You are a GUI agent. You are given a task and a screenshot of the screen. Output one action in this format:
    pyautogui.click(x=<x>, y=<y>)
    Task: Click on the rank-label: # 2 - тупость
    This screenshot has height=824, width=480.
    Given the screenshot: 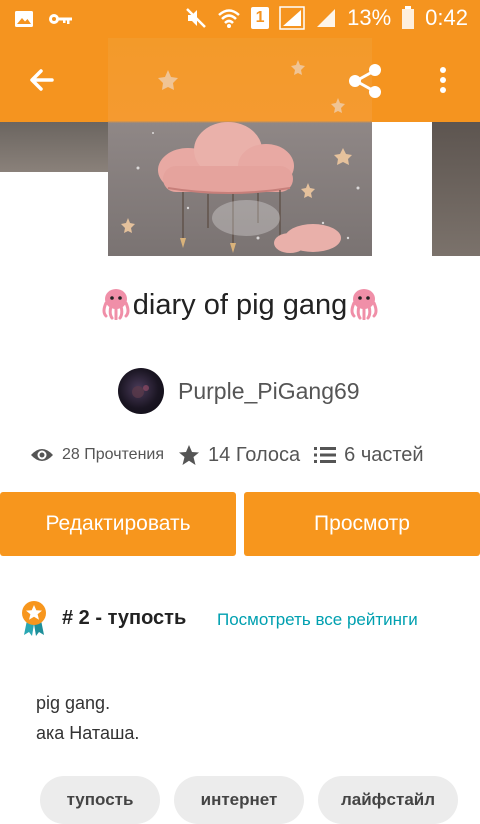 What is the action you would take?
    pyautogui.click(x=124, y=617)
    